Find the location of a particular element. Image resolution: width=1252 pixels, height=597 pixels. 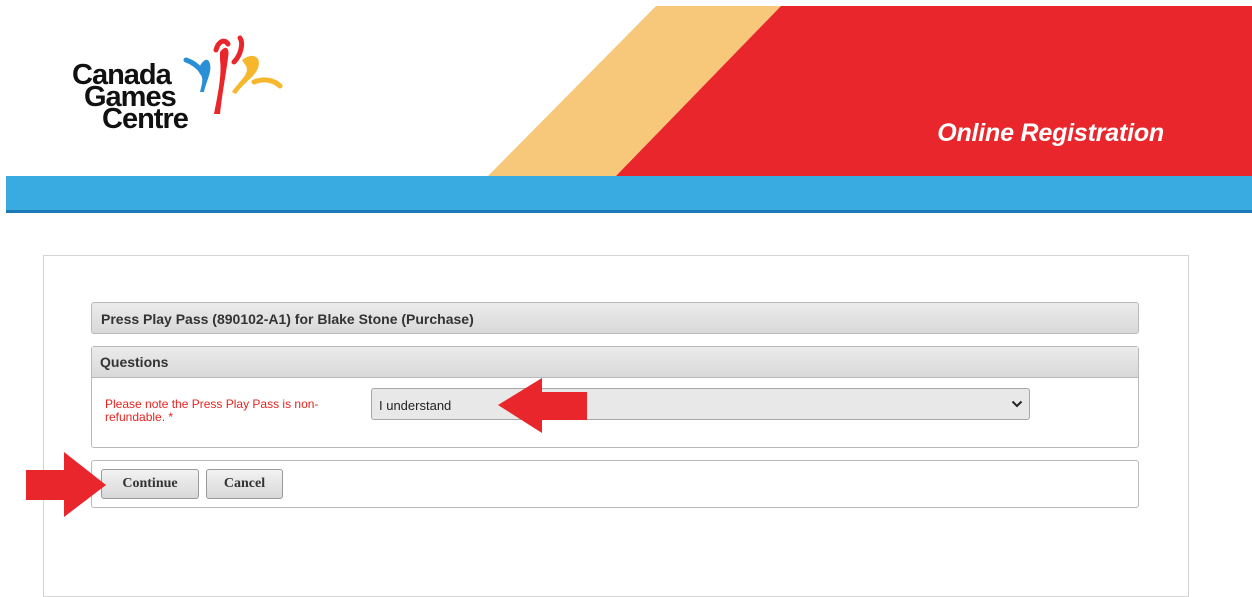

canada-games-centre-logo: Canada Games Centre is located at coordinates (190, 94).